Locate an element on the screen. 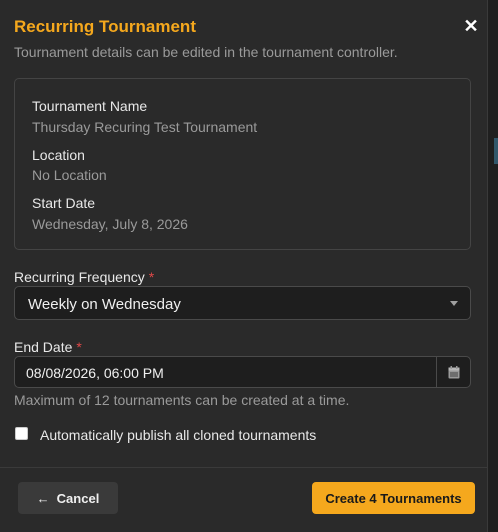 Image resolution: width=498 pixels, height=532 pixels. start-date-label: Start Date is located at coordinates (64, 203).